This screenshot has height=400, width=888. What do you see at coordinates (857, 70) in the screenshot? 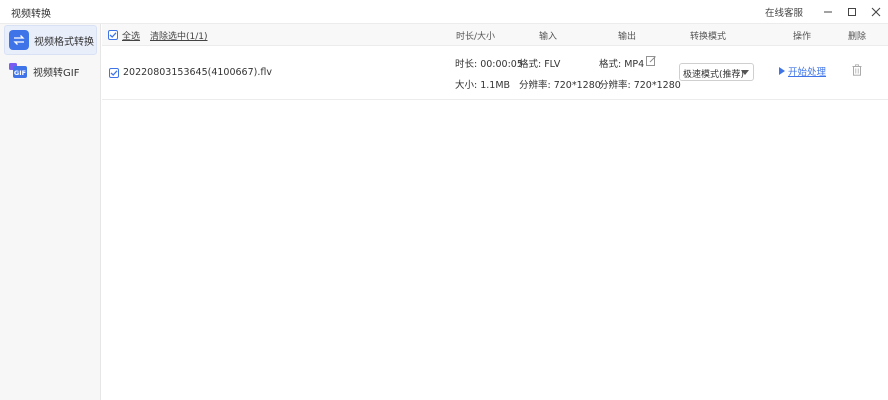
I see `trash-icon` at bounding box center [857, 70].